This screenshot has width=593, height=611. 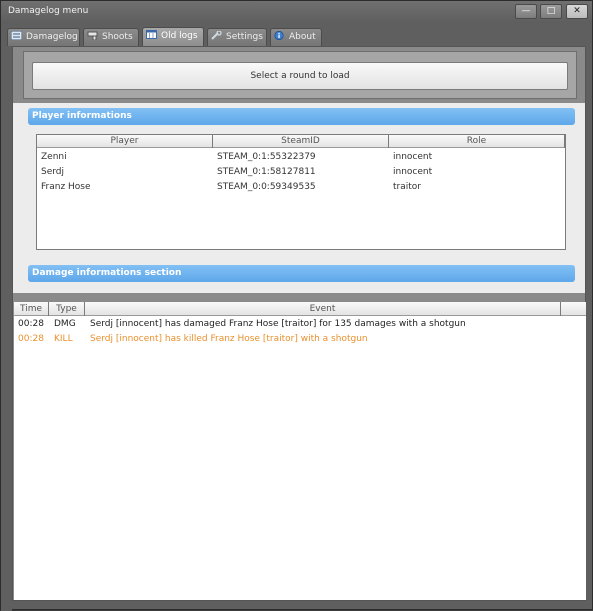 I want to click on maximize-button: □, so click(x=551, y=11).